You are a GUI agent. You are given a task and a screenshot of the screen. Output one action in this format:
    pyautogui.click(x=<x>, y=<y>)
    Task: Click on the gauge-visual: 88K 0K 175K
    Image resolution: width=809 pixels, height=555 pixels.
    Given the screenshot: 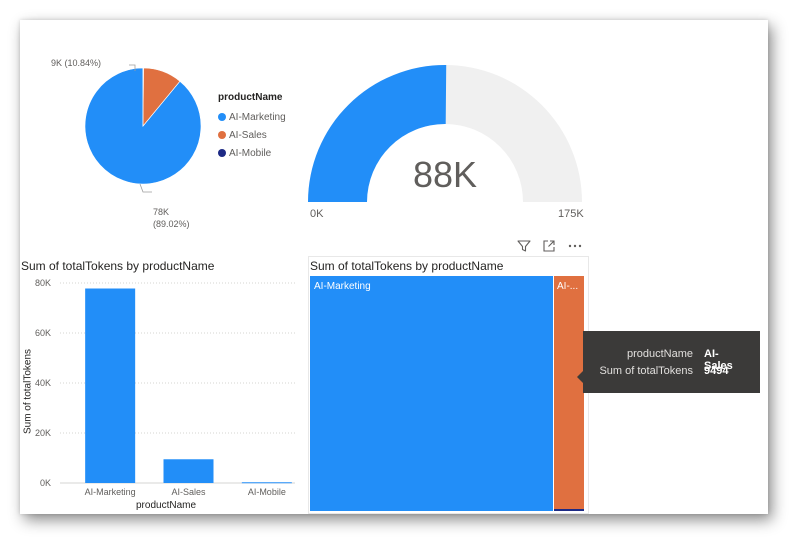 What is the action you would take?
    pyautogui.click(x=445, y=135)
    